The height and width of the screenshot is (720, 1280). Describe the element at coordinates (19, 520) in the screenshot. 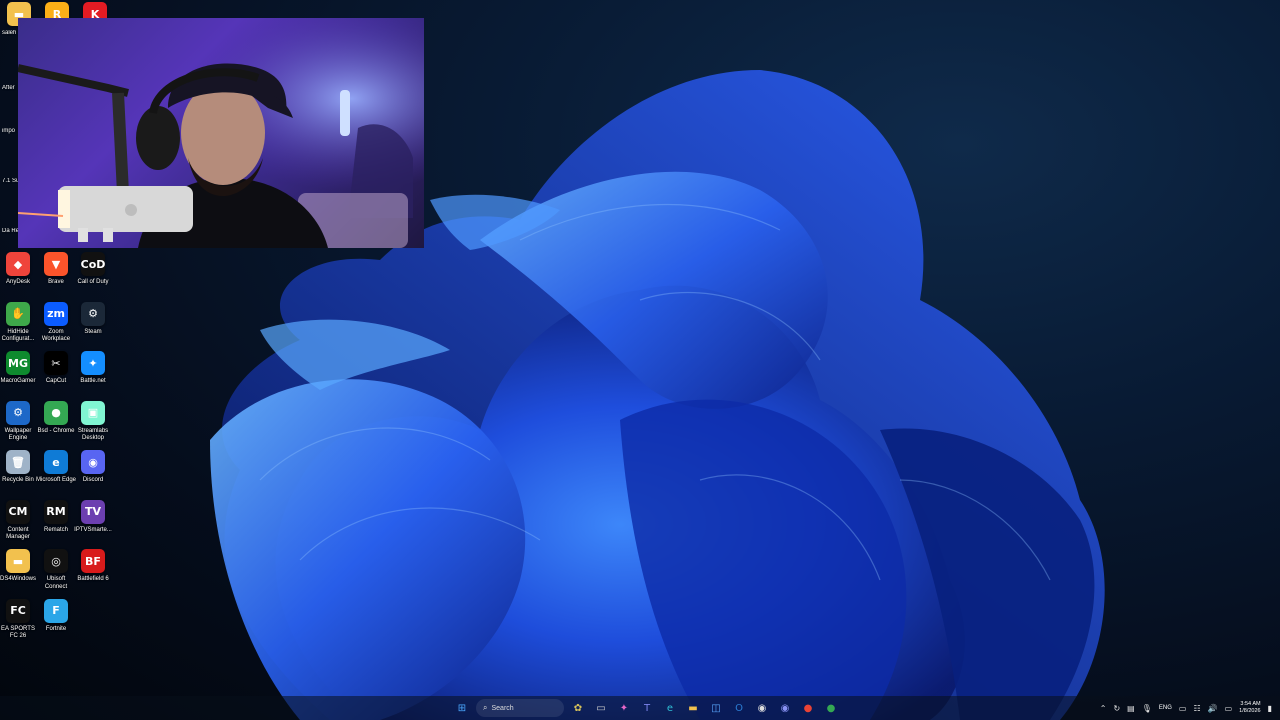

I see `desktop-icon-content-manager: CM Content Manager` at that location.